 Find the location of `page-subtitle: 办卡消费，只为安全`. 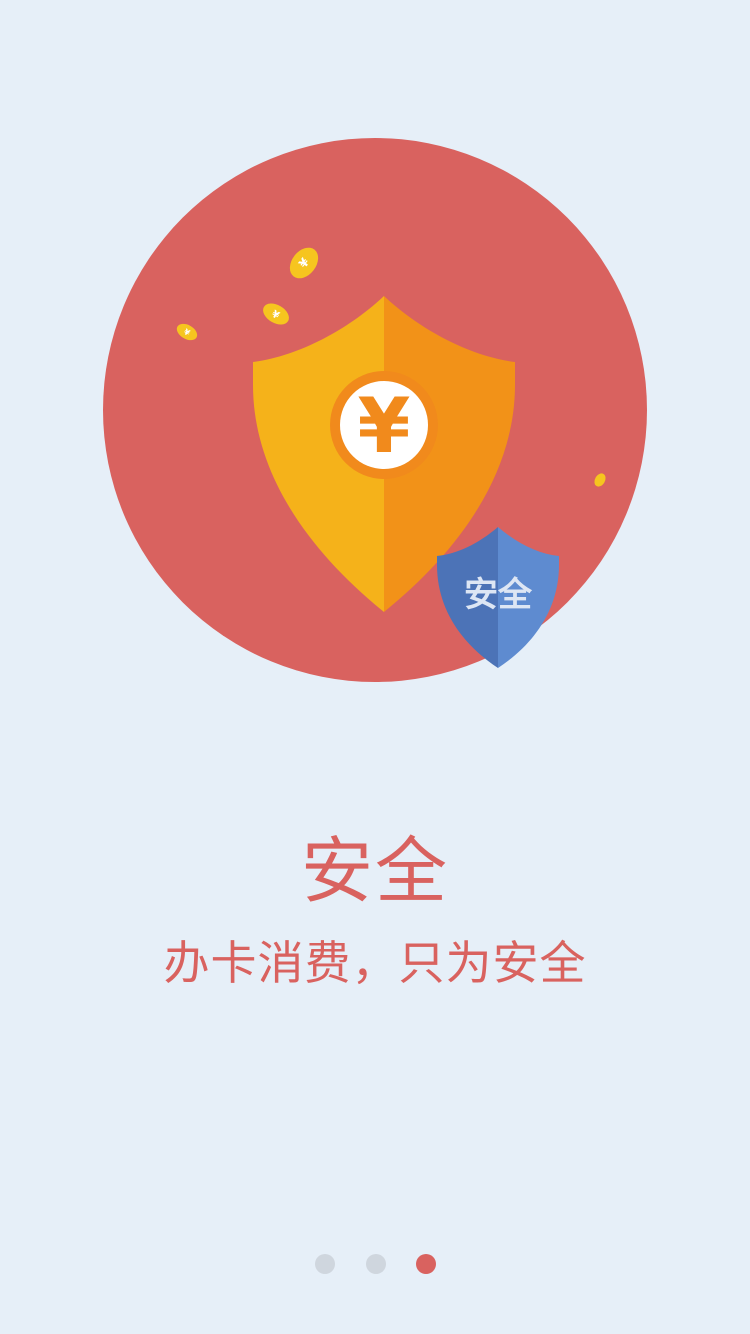

page-subtitle: 办卡消费，只为安全 is located at coordinates (375, 963).